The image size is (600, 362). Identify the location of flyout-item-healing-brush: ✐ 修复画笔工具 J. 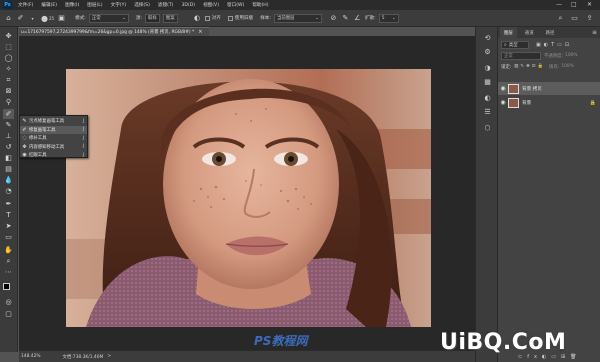
(53, 129).